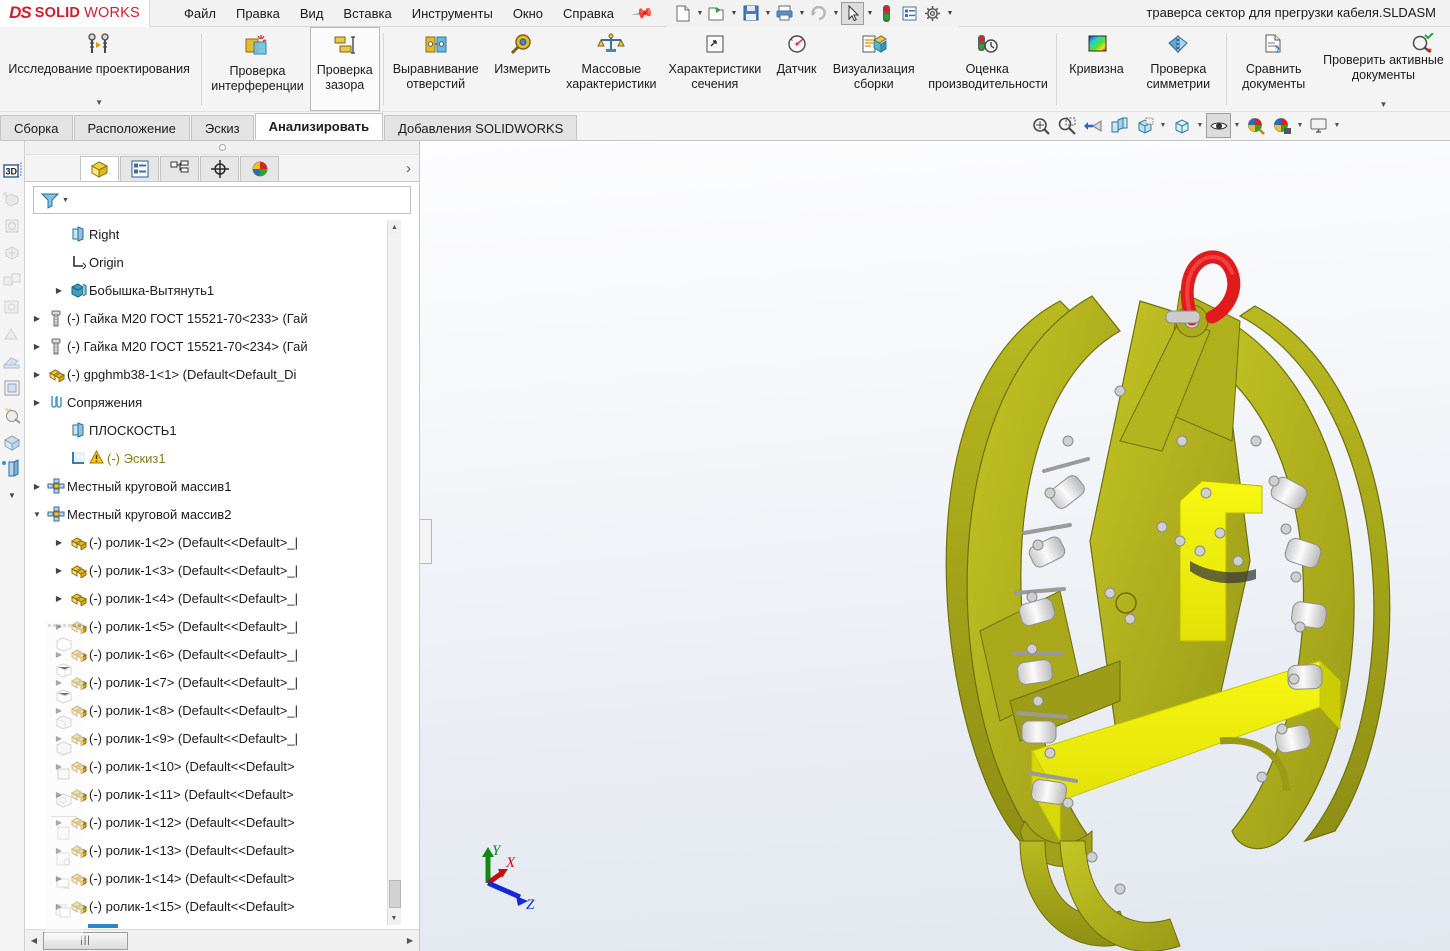 The width and height of the screenshot is (1450, 951). Describe the element at coordinates (716, 13) in the screenshot. I see `open-document-icon` at that location.